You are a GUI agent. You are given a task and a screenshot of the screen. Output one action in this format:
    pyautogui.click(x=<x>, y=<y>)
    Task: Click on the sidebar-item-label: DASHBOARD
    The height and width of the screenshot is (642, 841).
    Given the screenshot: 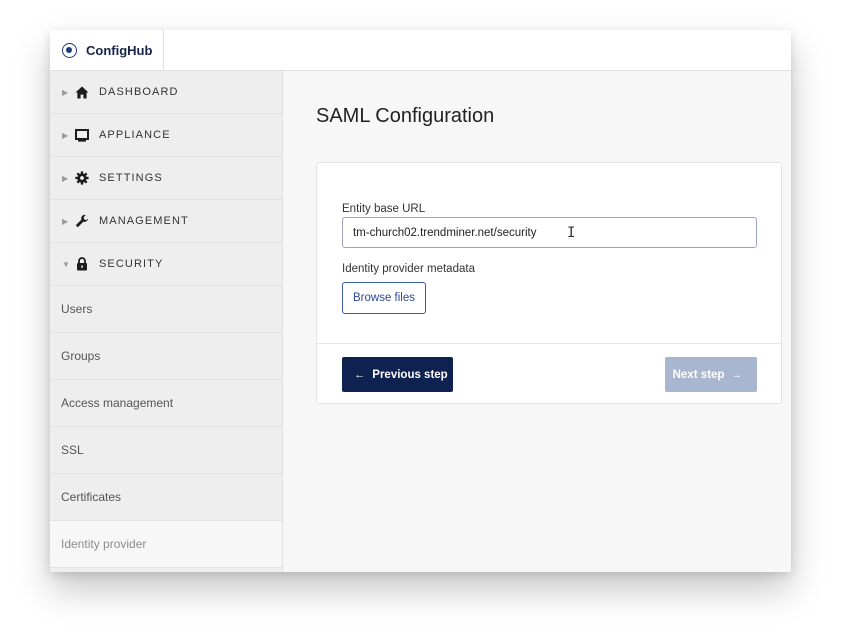 What is the action you would take?
    pyautogui.click(x=139, y=92)
    